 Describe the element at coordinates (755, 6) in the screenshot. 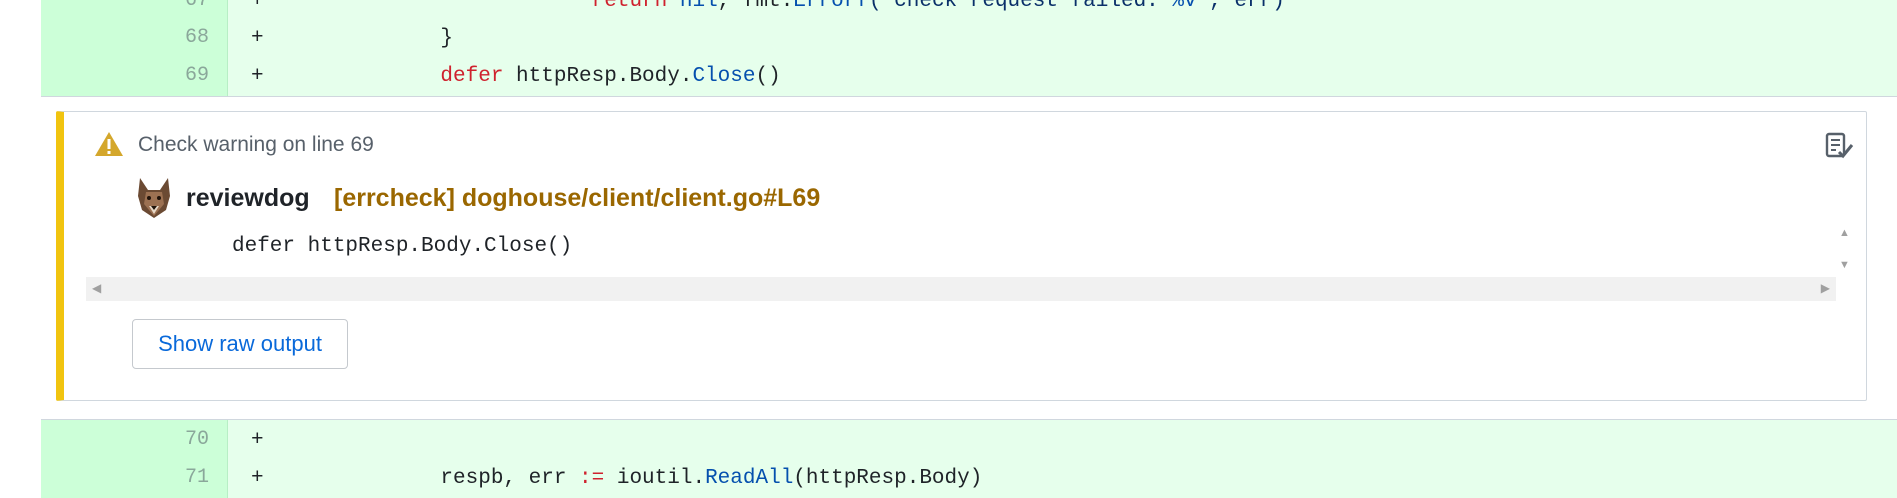

I see `code-token: , fmt.` at that location.